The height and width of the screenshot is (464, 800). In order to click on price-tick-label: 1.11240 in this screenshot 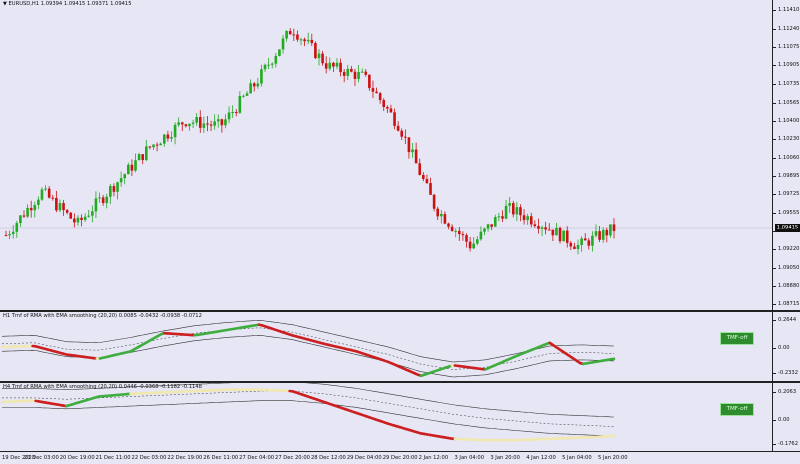, I will do `click(789, 28)`.